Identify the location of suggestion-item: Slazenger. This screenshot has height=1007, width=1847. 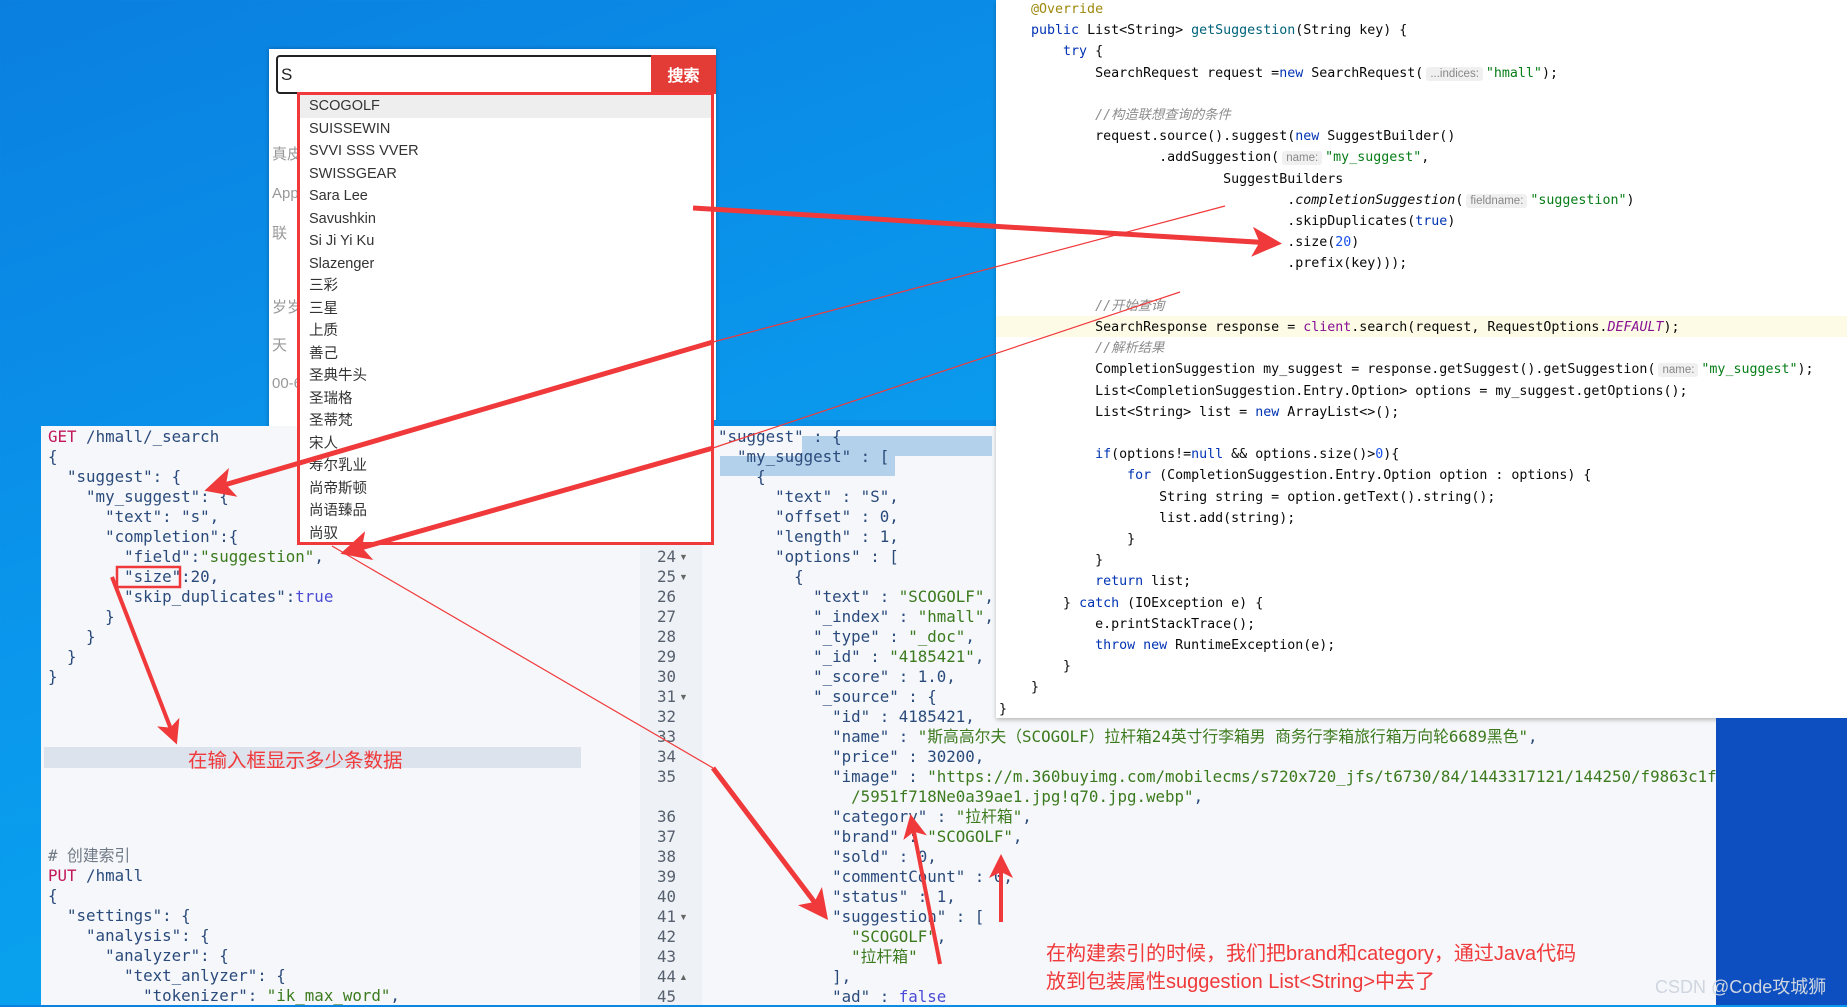
(505, 264).